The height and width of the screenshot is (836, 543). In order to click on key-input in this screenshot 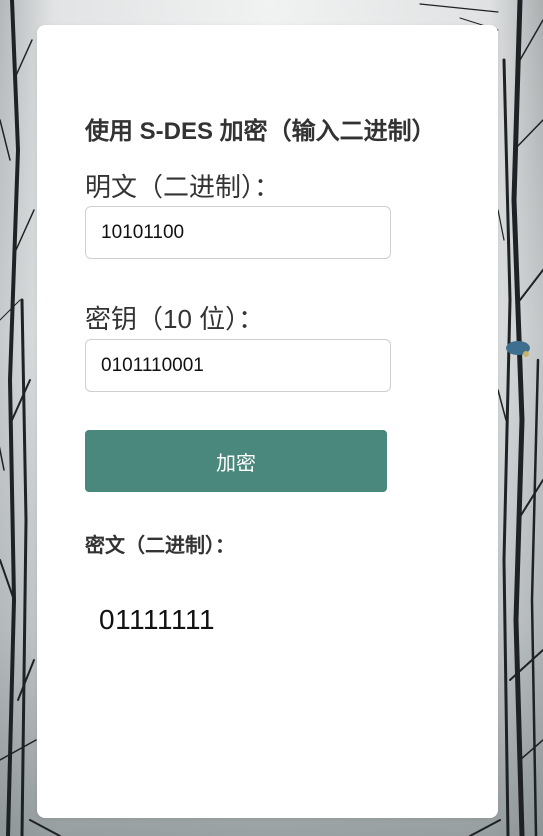, I will do `click(238, 365)`.